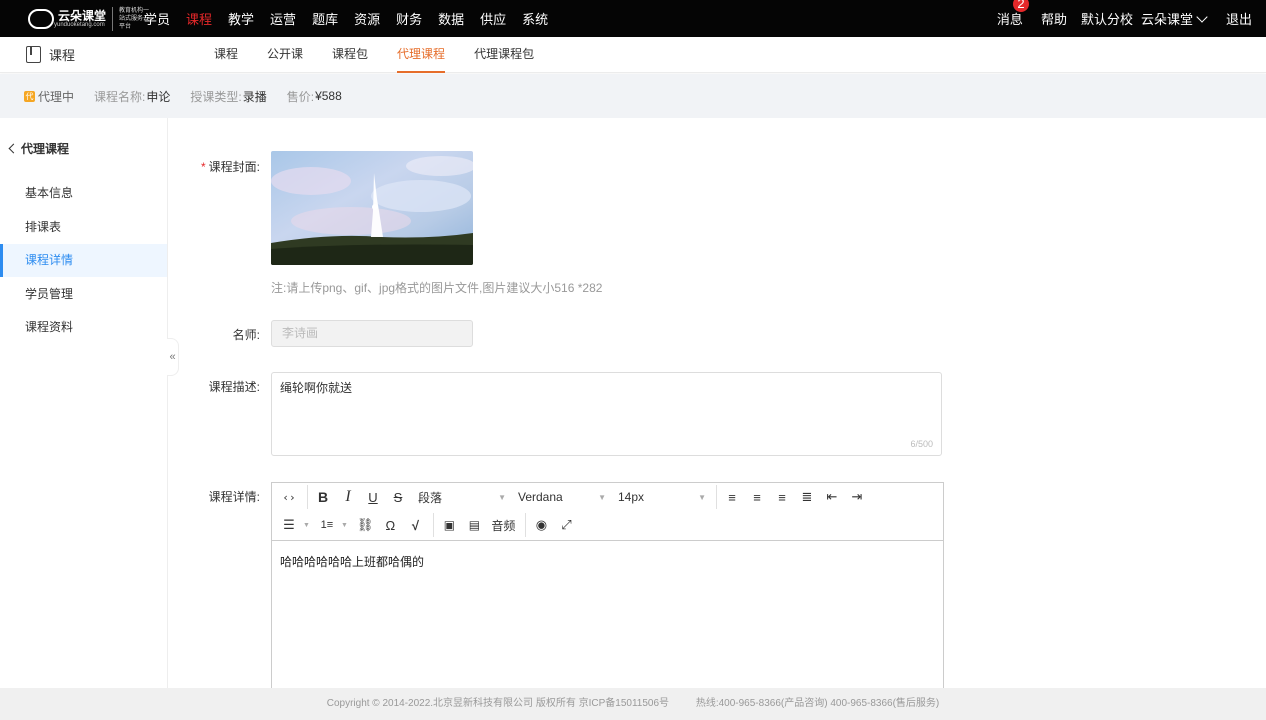 This screenshot has width=1266, height=720. What do you see at coordinates (79, 25) in the screenshot?
I see `brand-domain: yunduoketang.com` at bounding box center [79, 25].